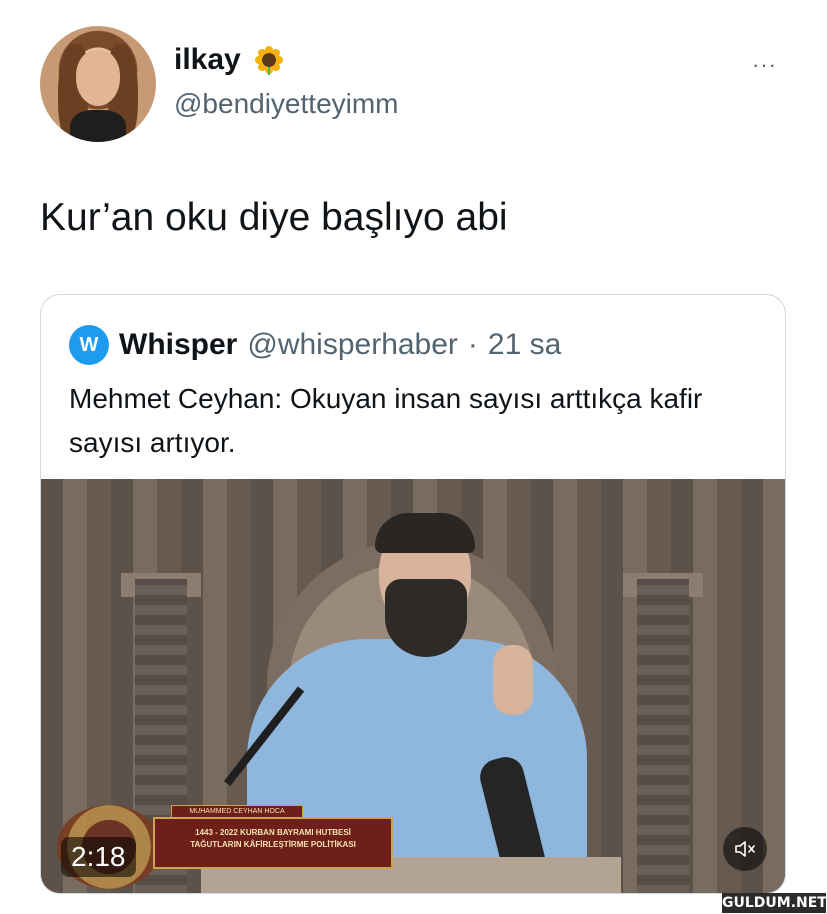 The width and height of the screenshot is (827, 914). Describe the element at coordinates (286, 104) in the screenshot. I see `author-handle: @bendiyetteyimm` at that location.